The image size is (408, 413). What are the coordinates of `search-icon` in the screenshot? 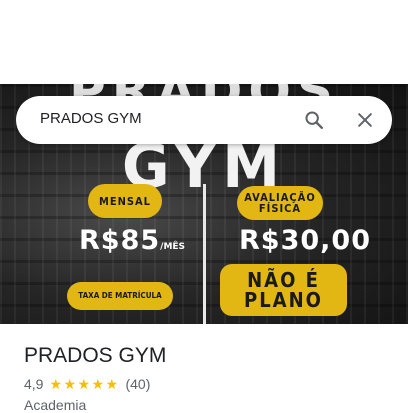 It's located at (314, 120).